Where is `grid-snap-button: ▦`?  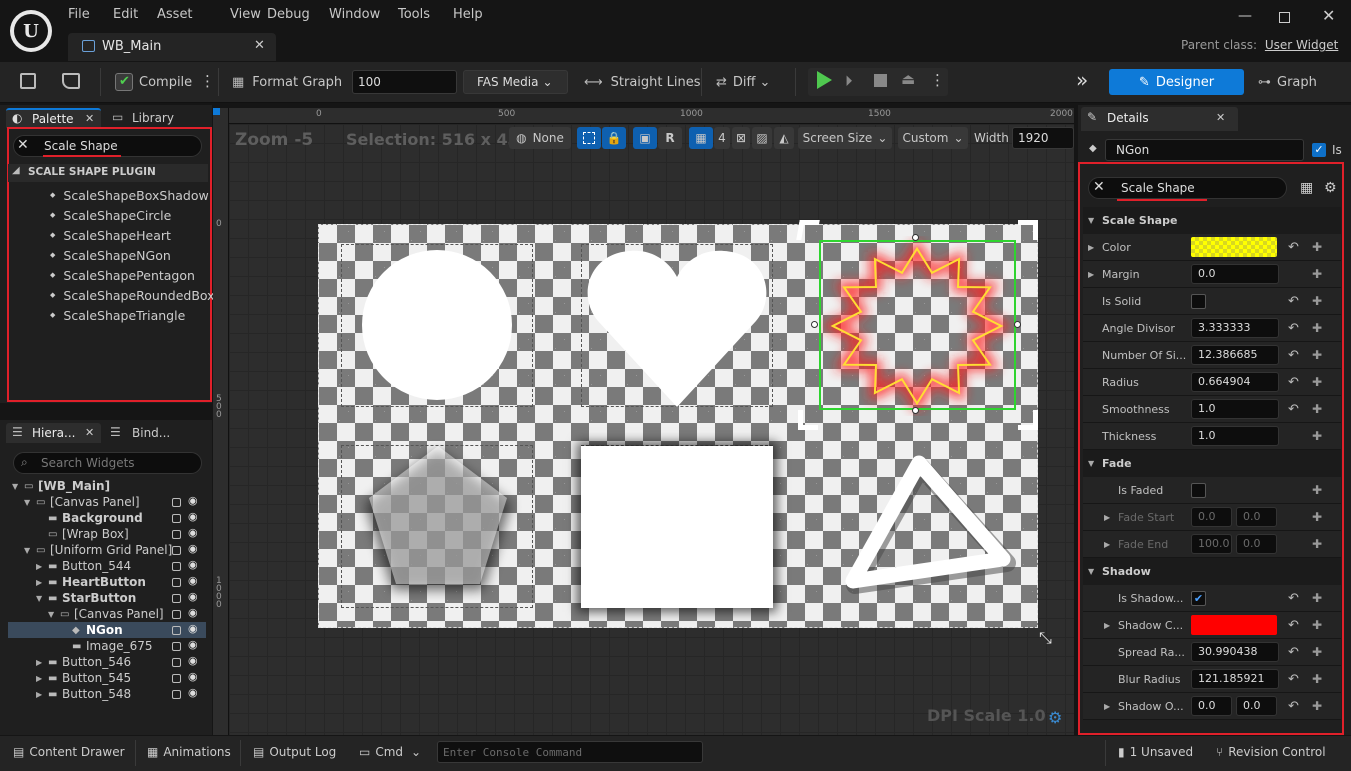 grid-snap-button: ▦ is located at coordinates (701, 138).